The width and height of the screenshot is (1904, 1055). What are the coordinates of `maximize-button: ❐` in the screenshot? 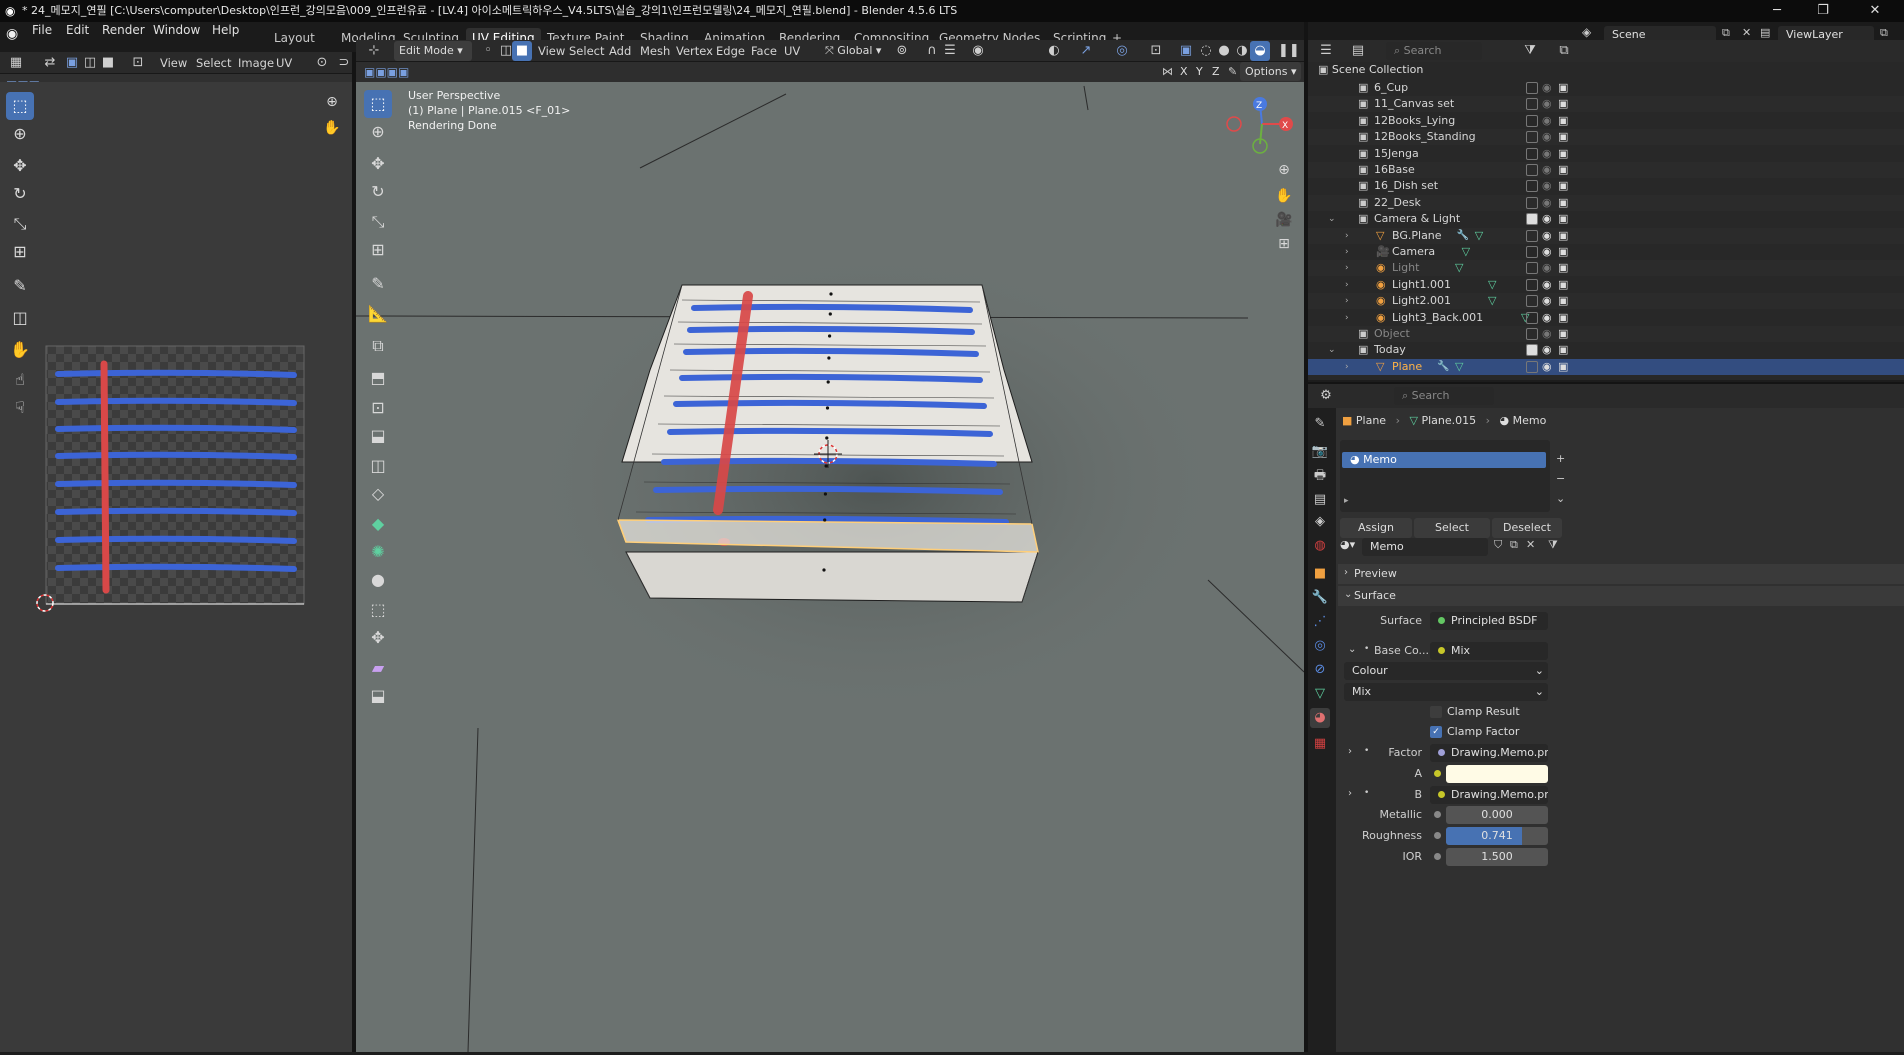 It's located at (1823, 11).